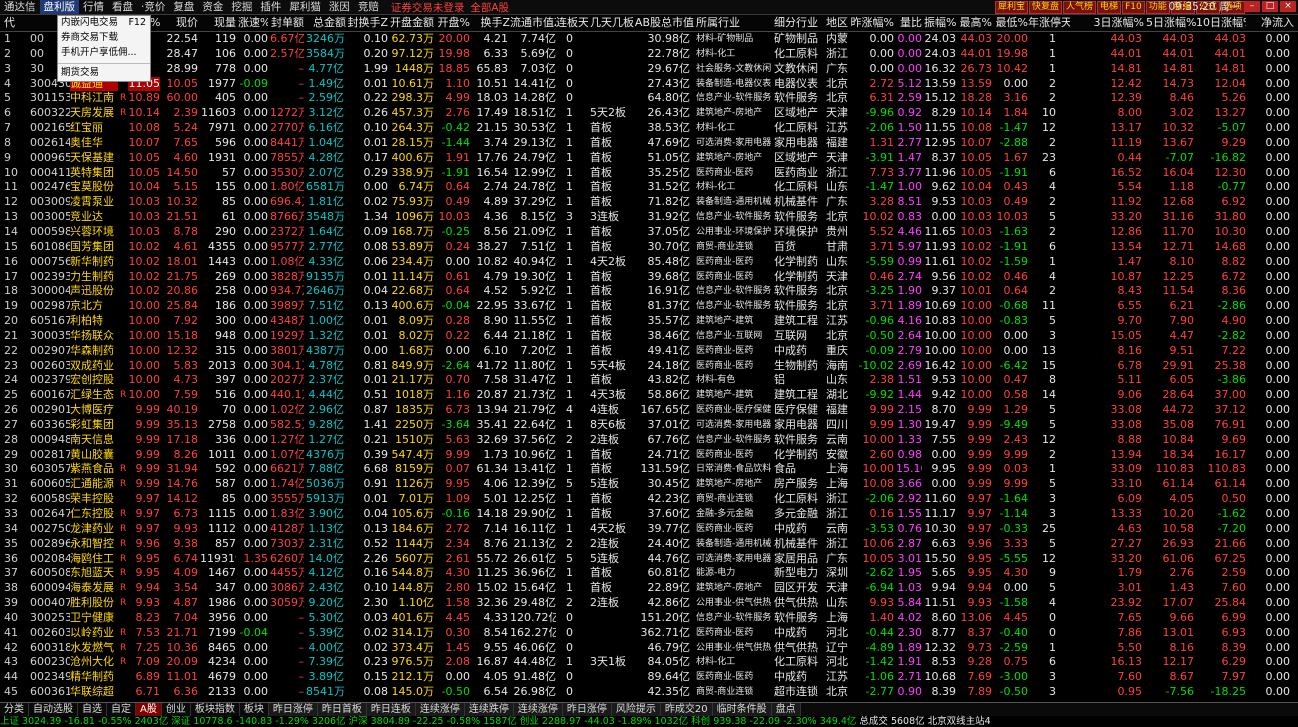 The image size is (1298, 727). What do you see at coordinates (253, 23) in the screenshot?
I see `column-header: 涨速%` at bounding box center [253, 23].